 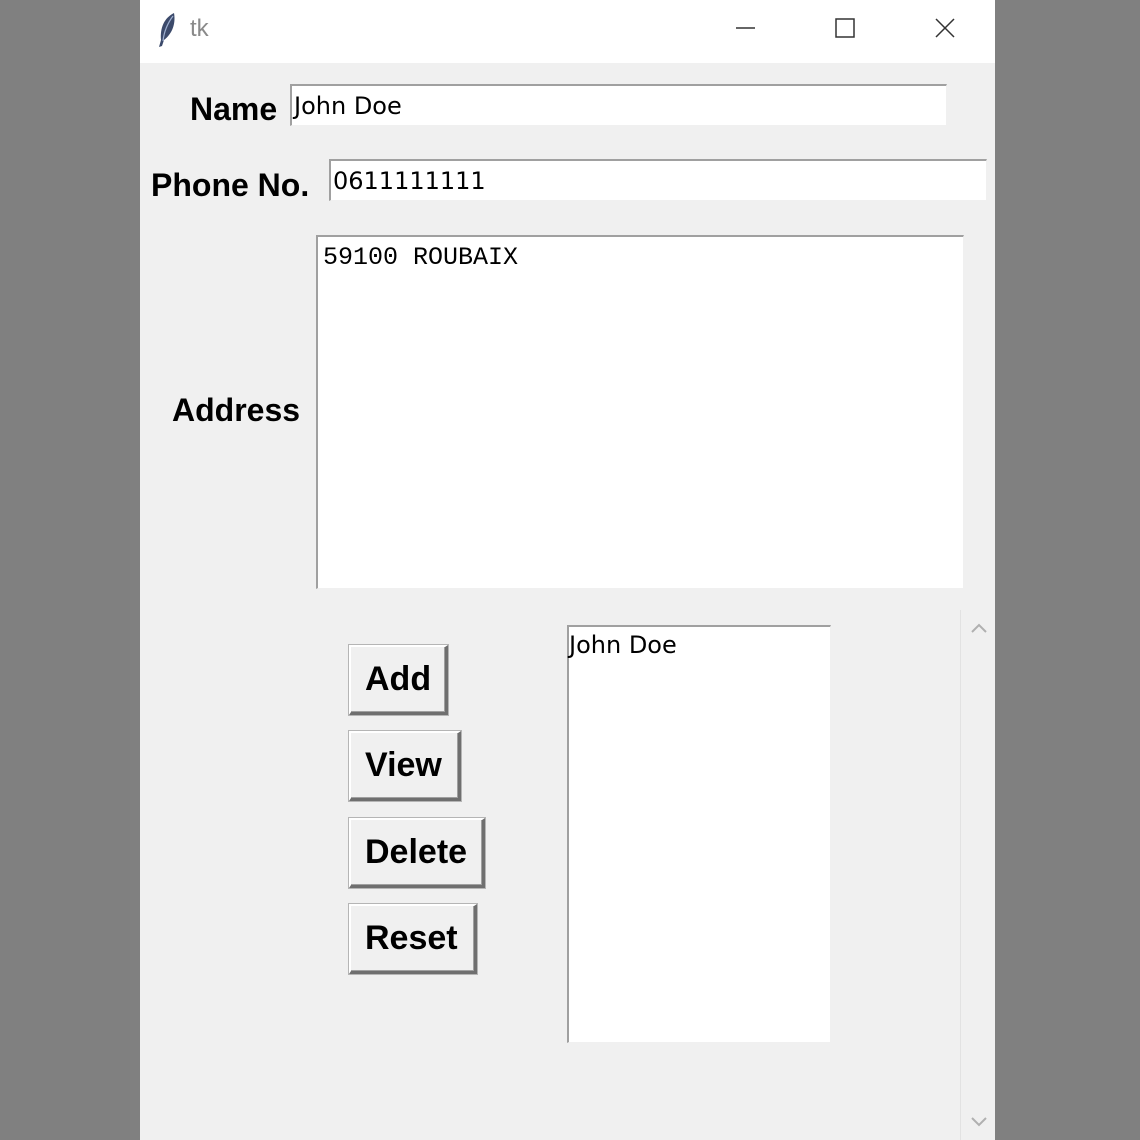 I want to click on name-input: John Doe, so click(x=618, y=105).